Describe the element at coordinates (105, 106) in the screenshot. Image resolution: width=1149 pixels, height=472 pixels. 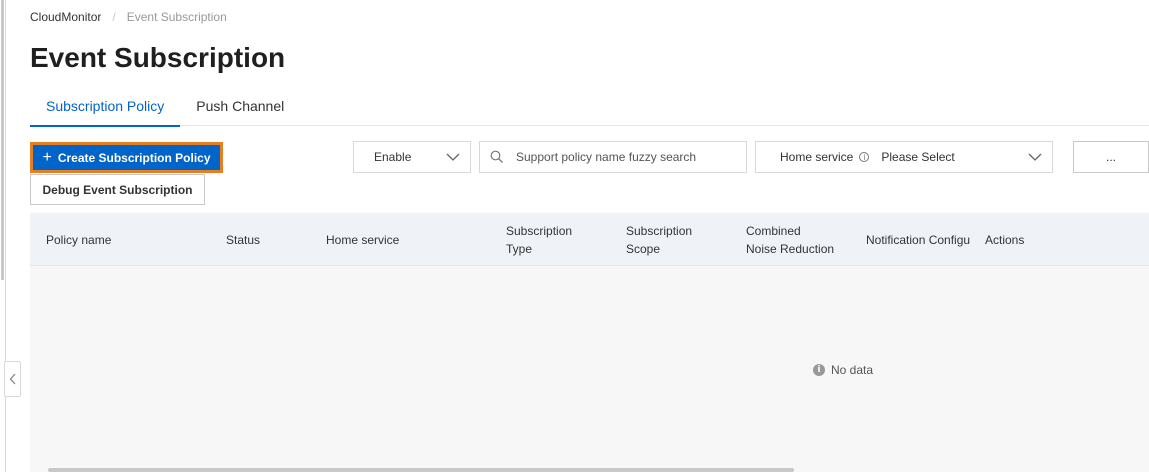
I see `tab-subscription-policy: Subscription Policy` at that location.